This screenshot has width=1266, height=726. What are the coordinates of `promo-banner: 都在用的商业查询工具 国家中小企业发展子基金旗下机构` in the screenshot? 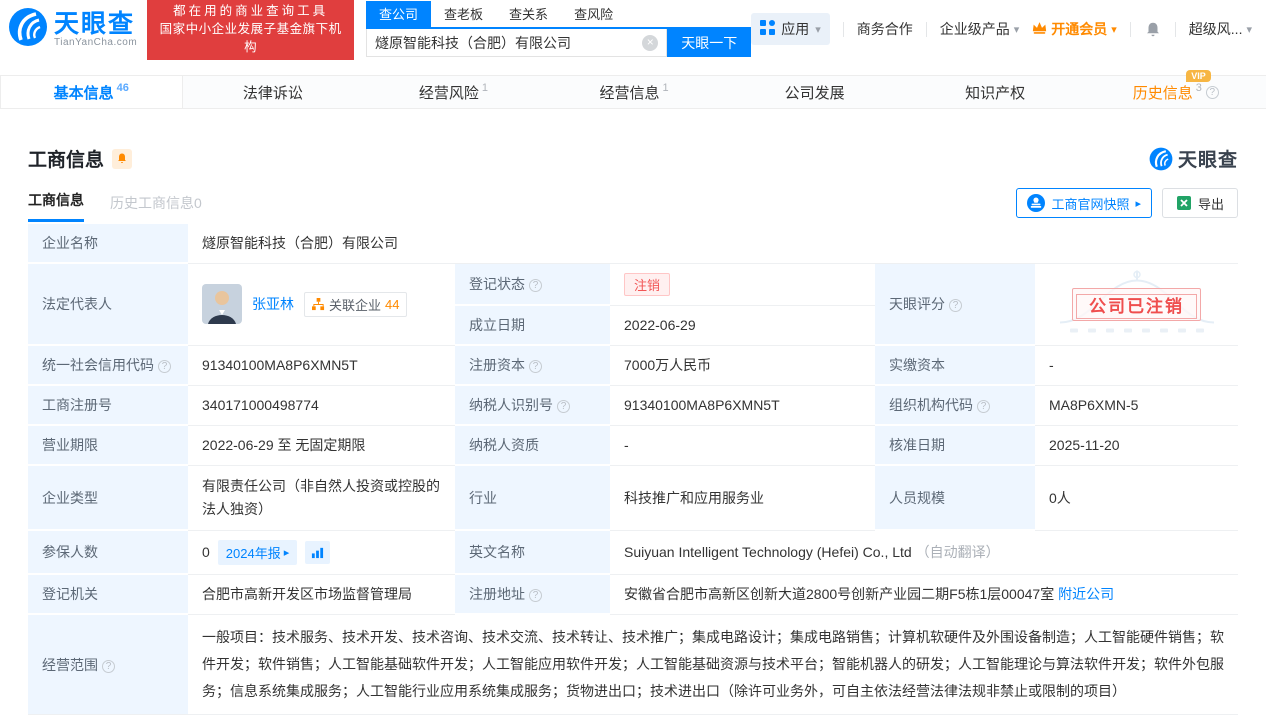 It's located at (251, 30).